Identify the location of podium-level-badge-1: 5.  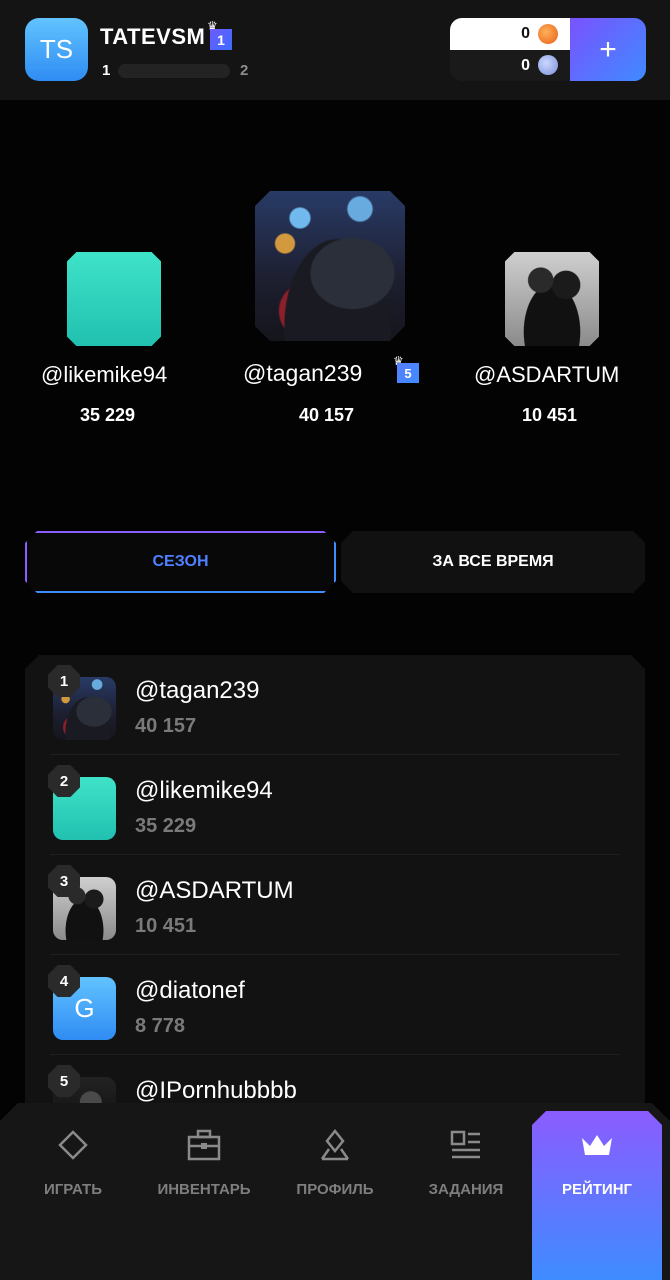
(408, 373).